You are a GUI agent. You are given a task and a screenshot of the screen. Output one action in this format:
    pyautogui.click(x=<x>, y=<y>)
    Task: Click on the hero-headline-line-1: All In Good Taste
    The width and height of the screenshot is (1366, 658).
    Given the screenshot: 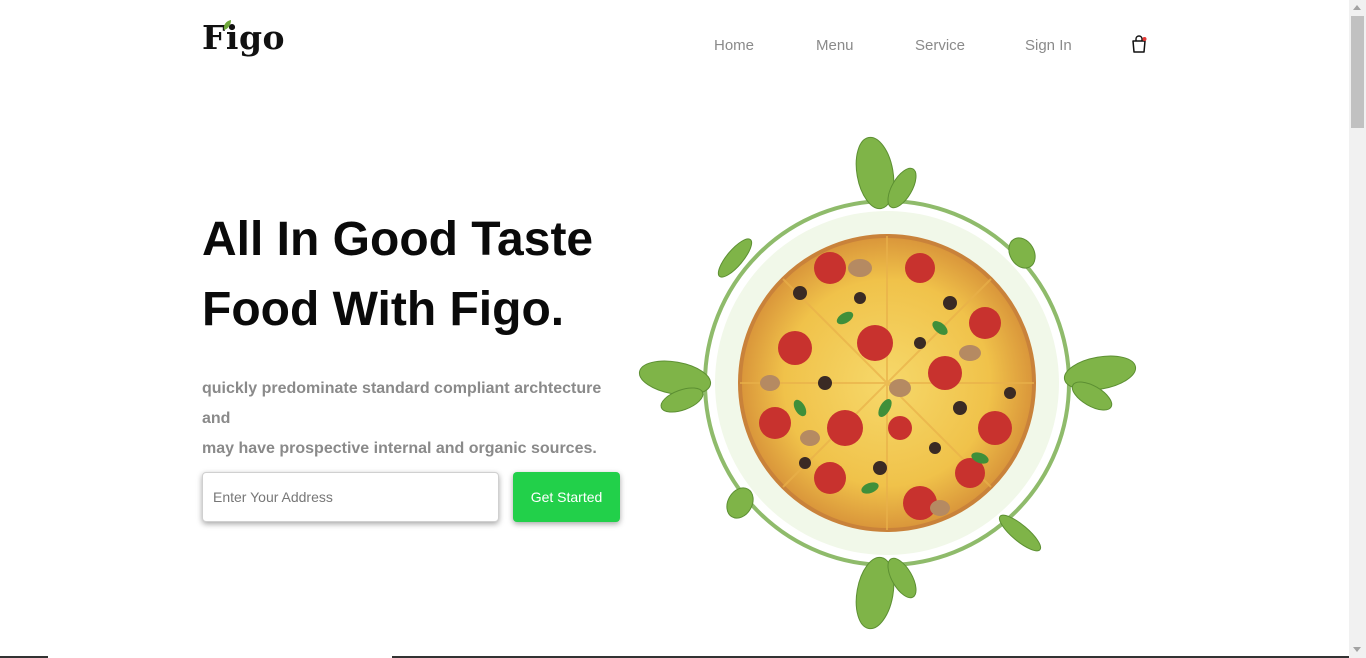 What is the action you would take?
    pyautogui.click(x=398, y=239)
    